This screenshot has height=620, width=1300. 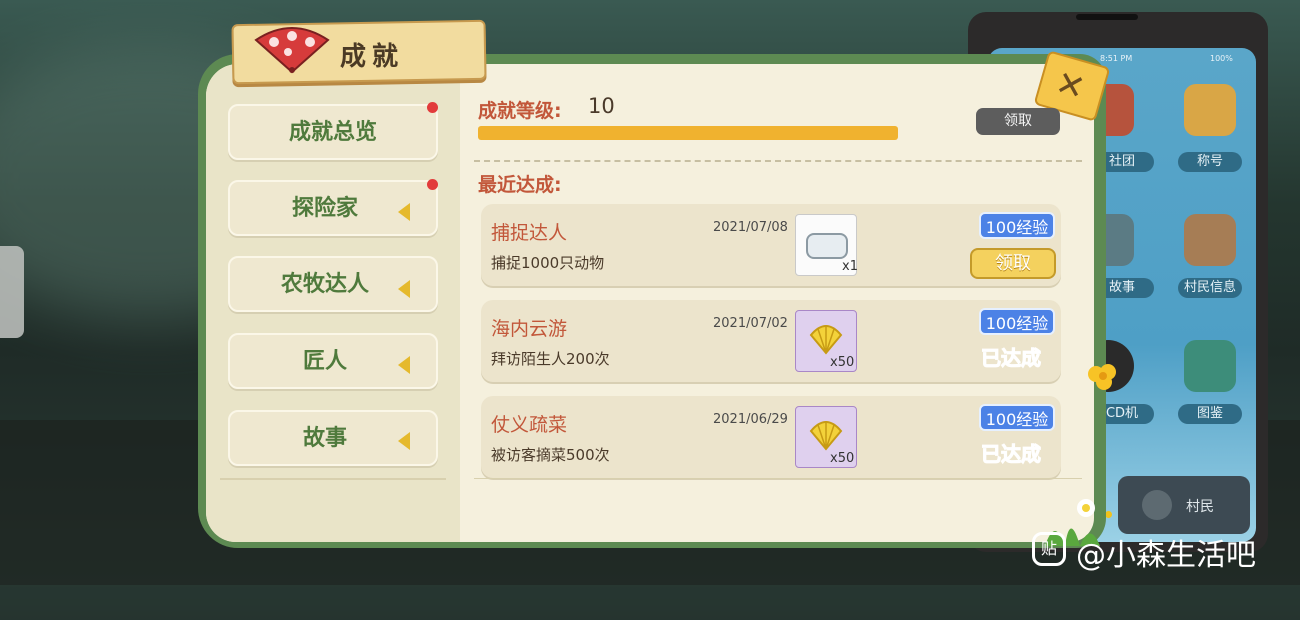 I want to click on title-badge-icon, so click(x=1210, y=110).